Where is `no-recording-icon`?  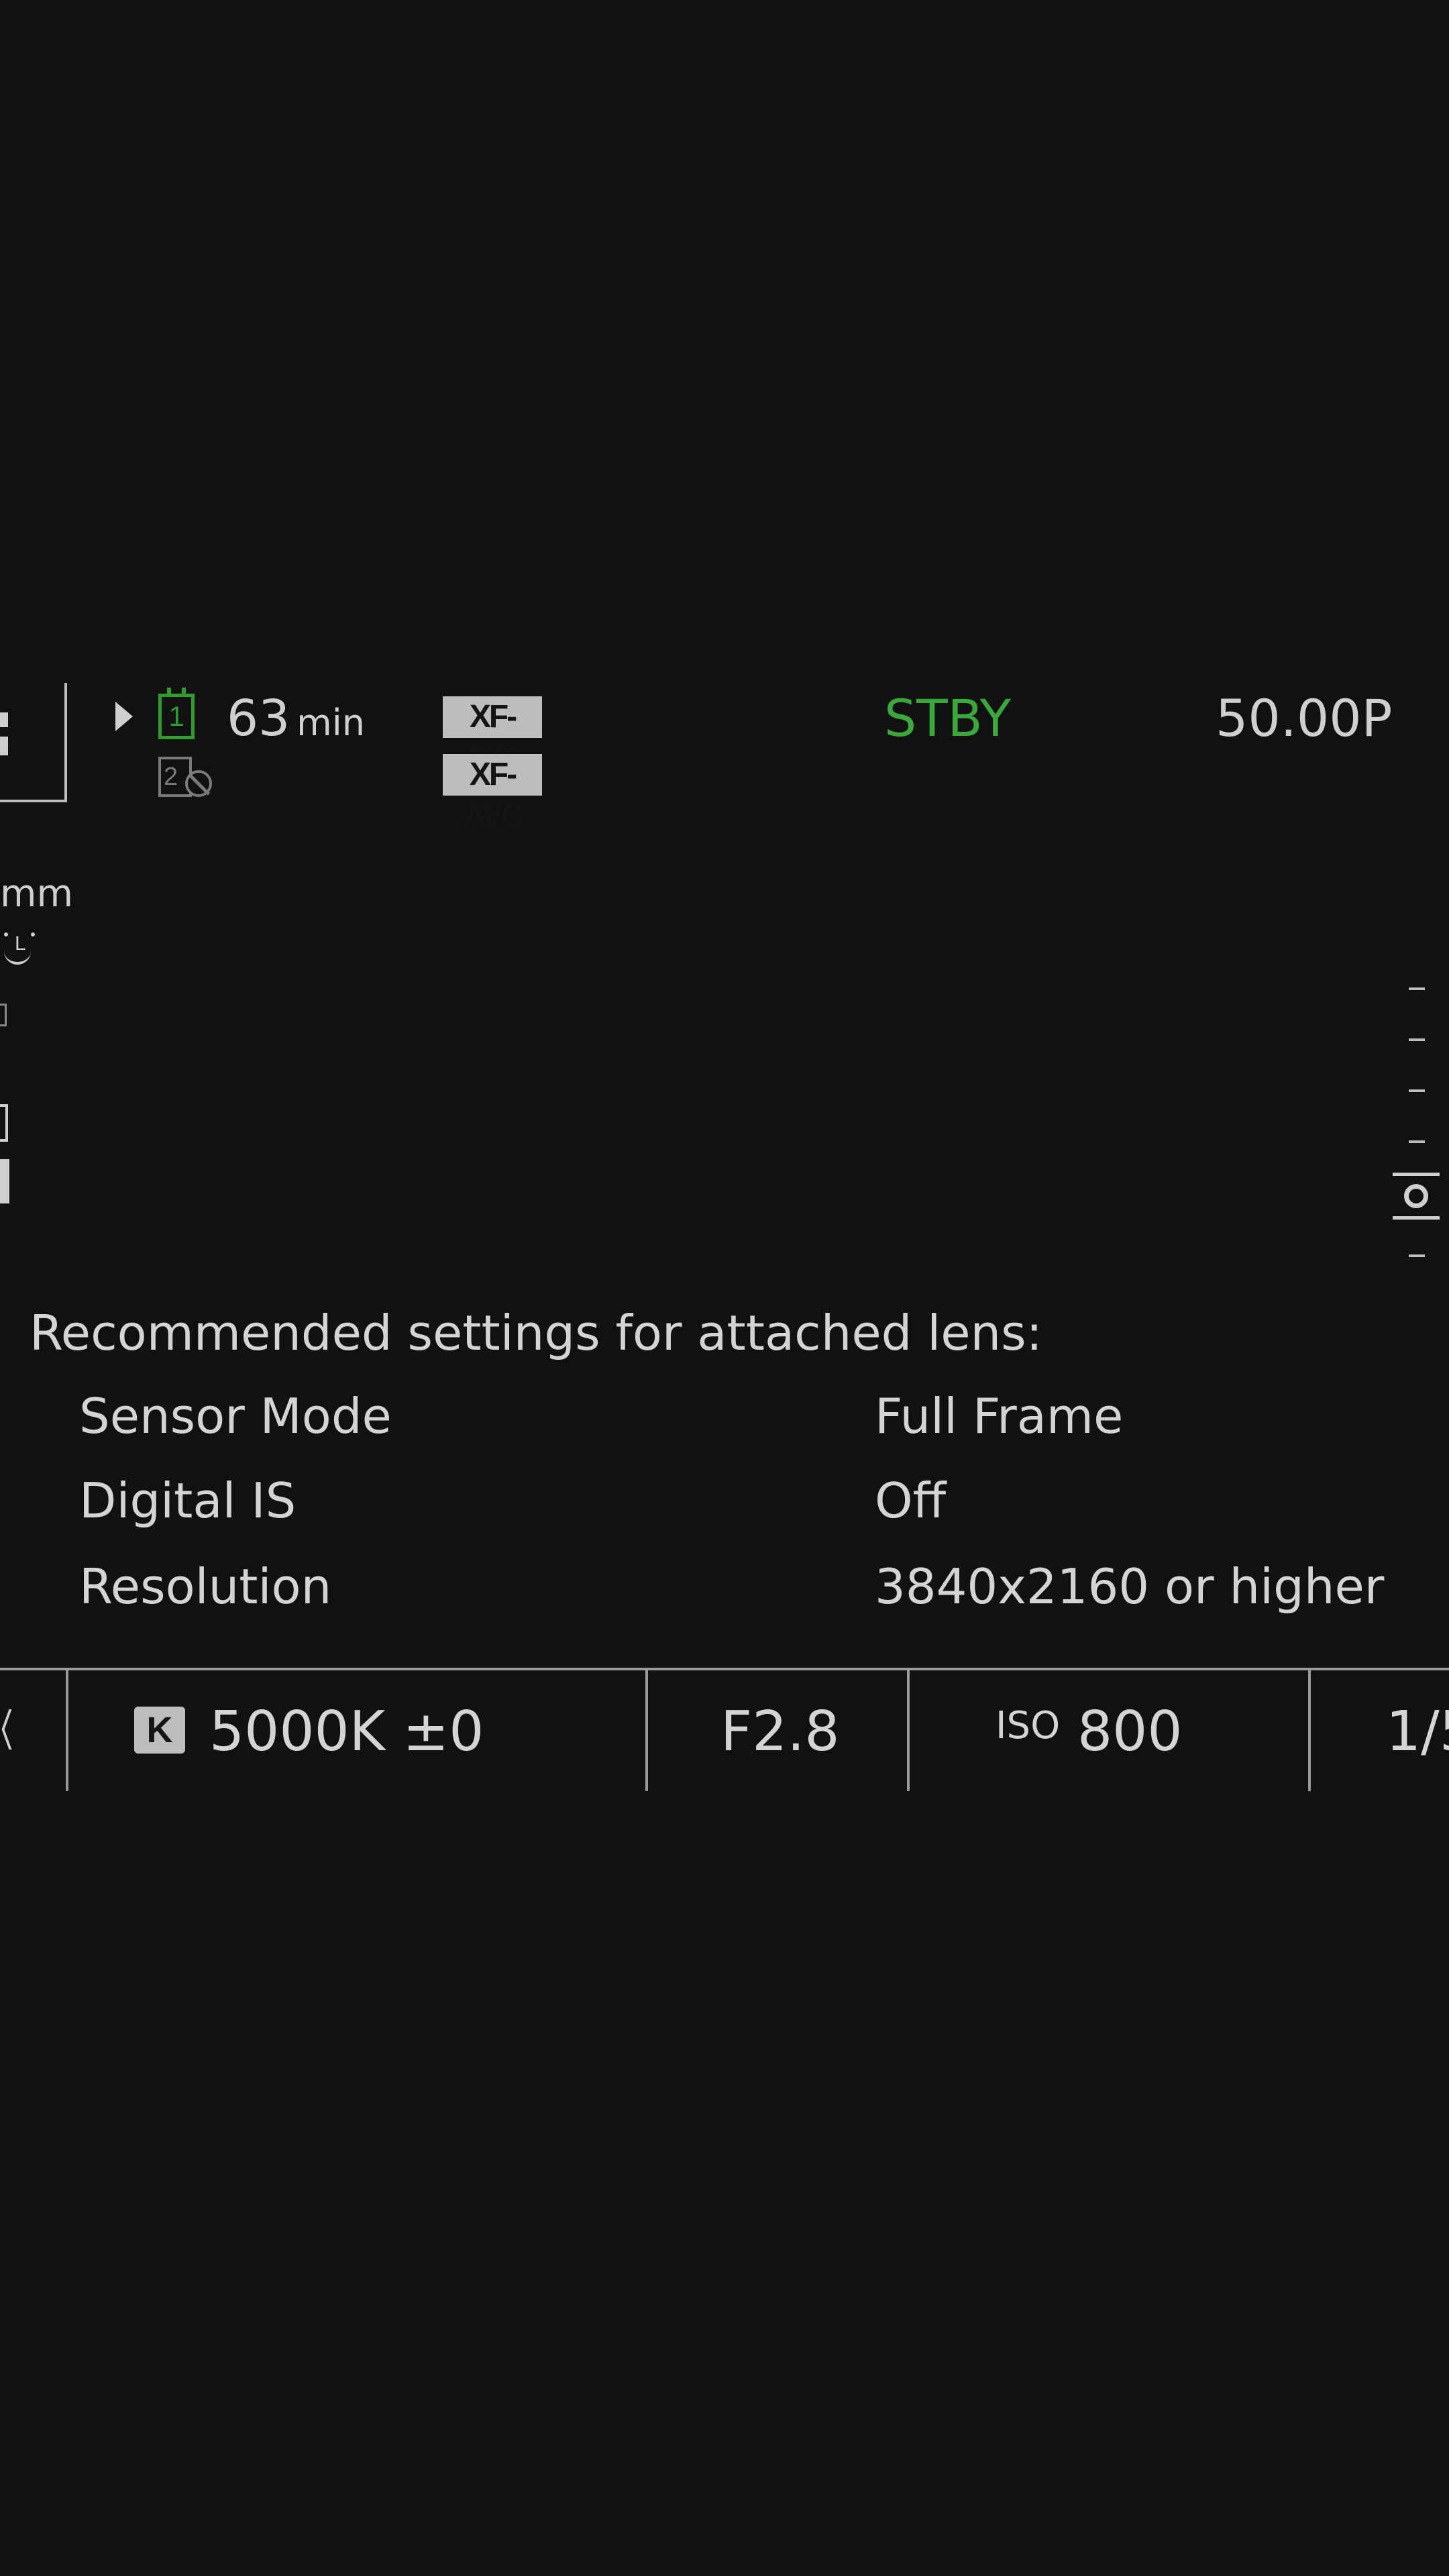
no-recording-icon is located at coordinates (198, 783).